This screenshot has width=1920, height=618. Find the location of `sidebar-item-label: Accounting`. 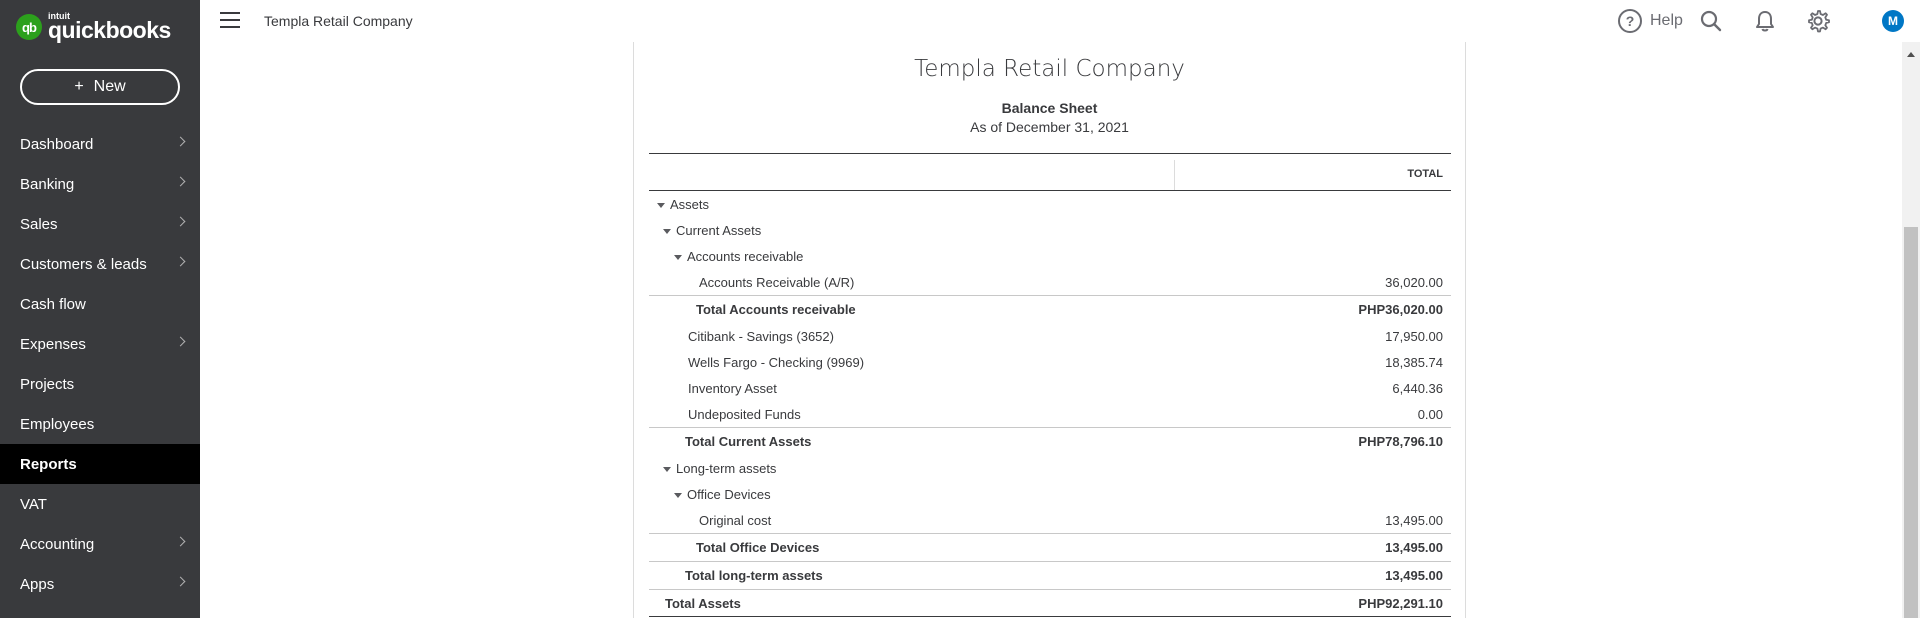

sidebar-item-label: Accounting is located at coordinates (57, 544).